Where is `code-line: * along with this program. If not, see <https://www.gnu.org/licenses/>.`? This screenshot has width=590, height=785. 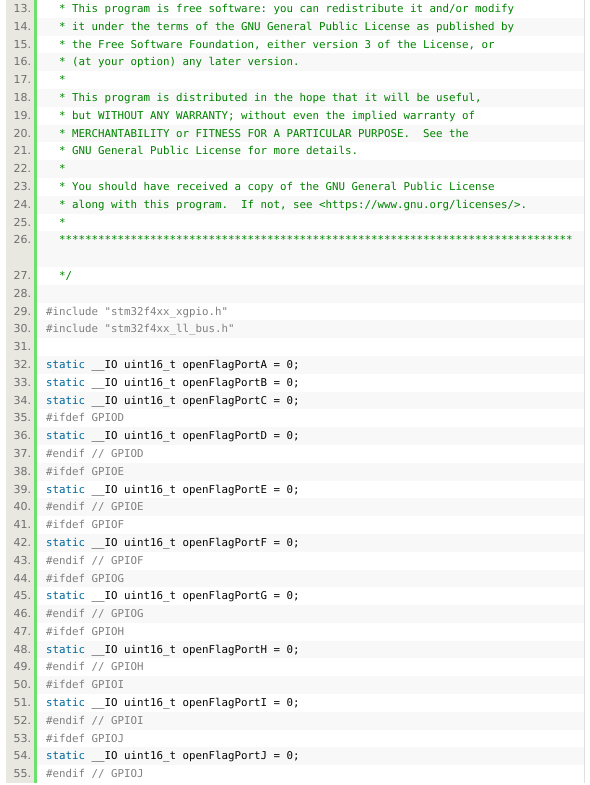
code-line: * along with this program. If not, see <https://www.gnu.org/licenses/>. is located at coordinates (293, 204).